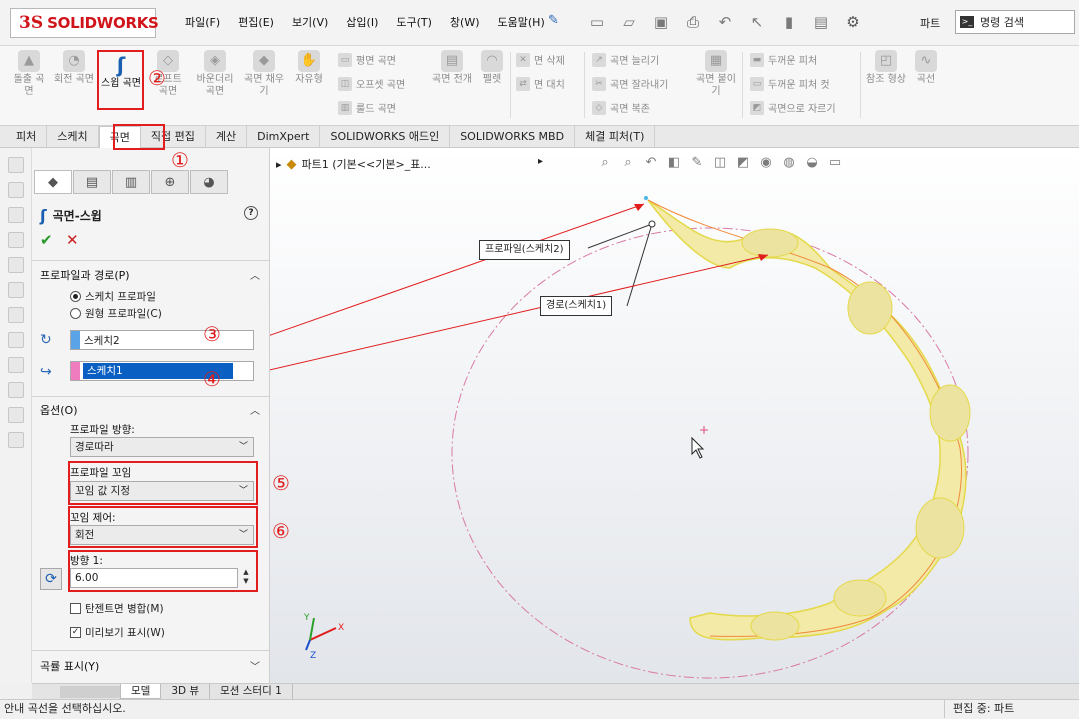  Describe the element at coordinates (27, 137) in the screenshot. I see `tab-features: 피처` at that location.